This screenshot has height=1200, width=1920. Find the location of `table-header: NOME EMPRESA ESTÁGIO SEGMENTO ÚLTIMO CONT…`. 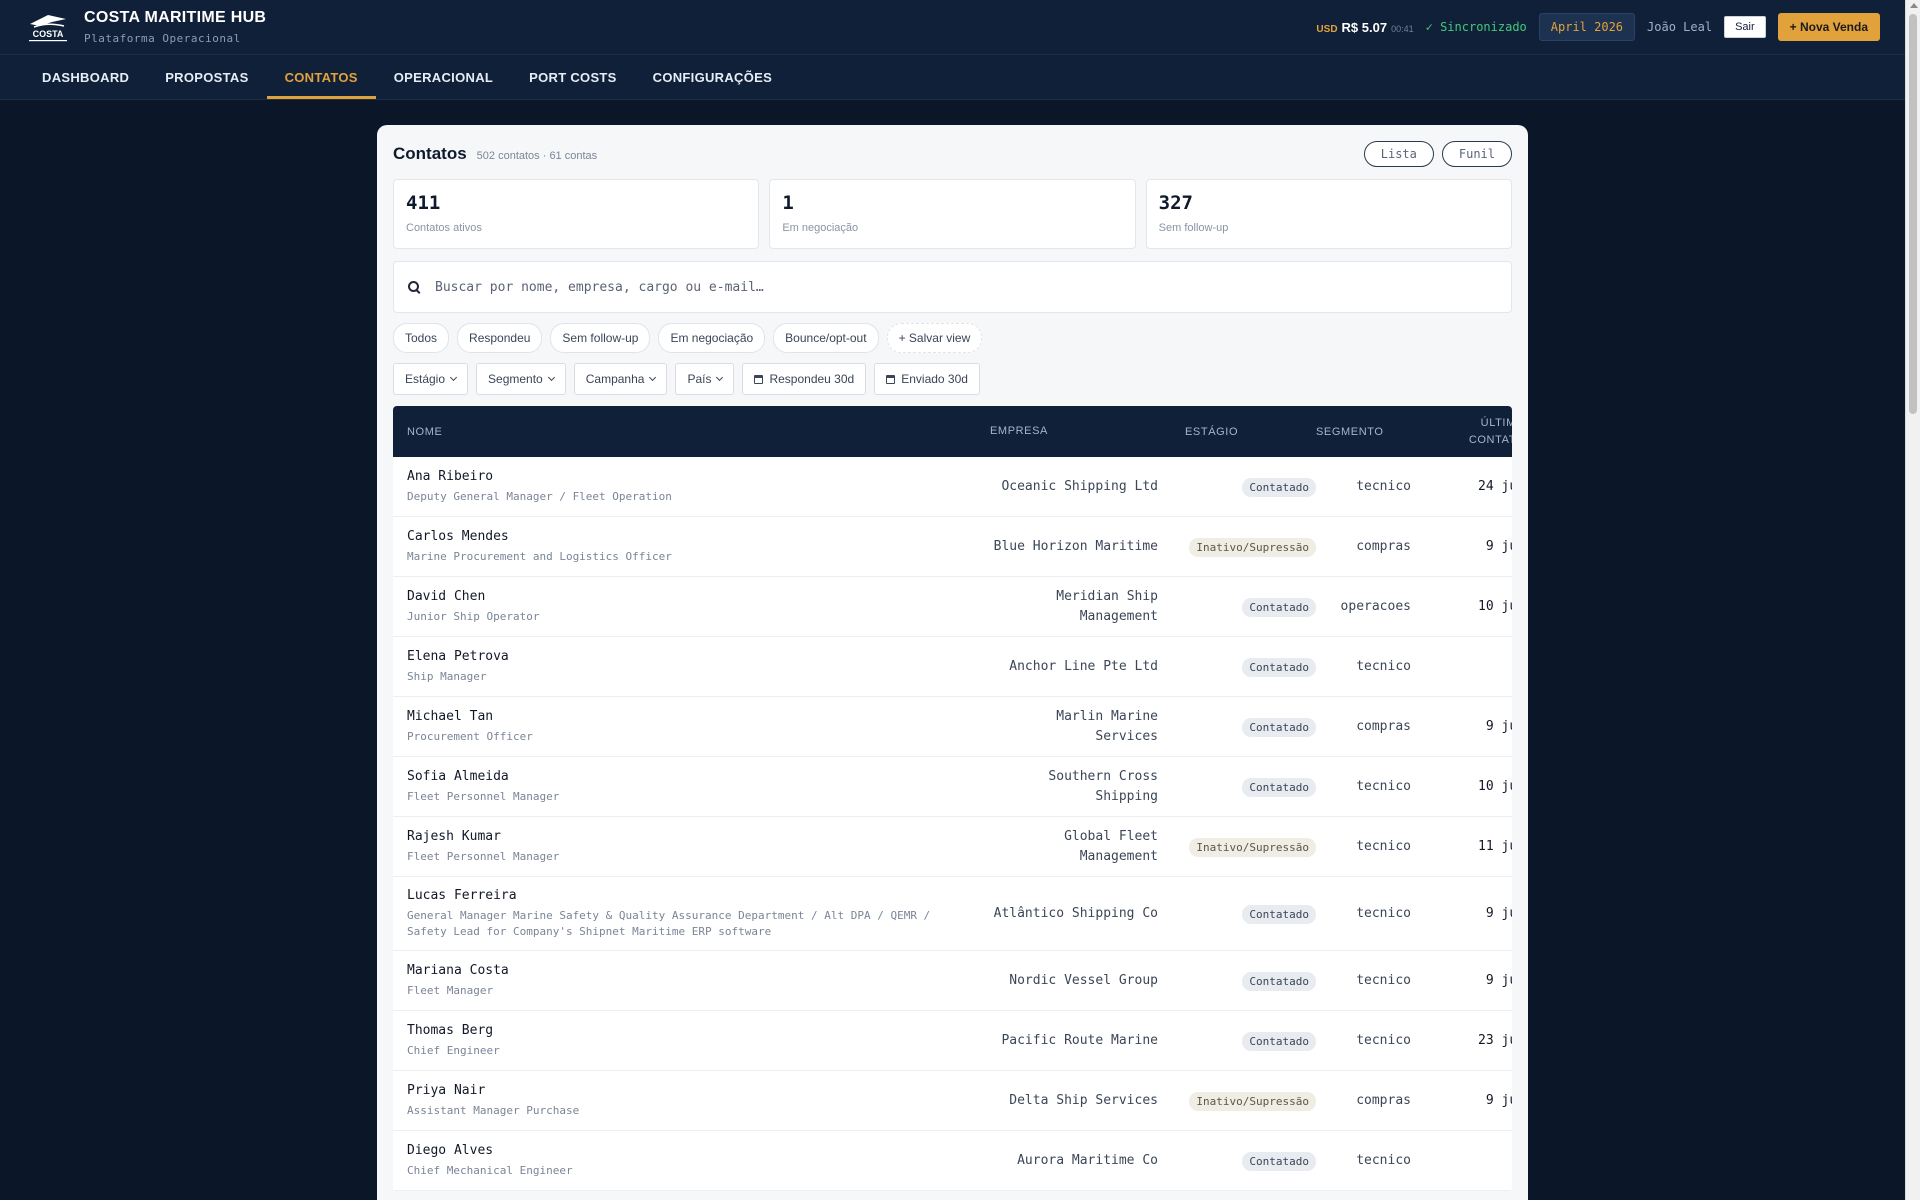

table-header: NOME EMPRESA ESTÁGIO SEGMENTO ÚLTIMO CONT… is located at coordinates (952, 431).